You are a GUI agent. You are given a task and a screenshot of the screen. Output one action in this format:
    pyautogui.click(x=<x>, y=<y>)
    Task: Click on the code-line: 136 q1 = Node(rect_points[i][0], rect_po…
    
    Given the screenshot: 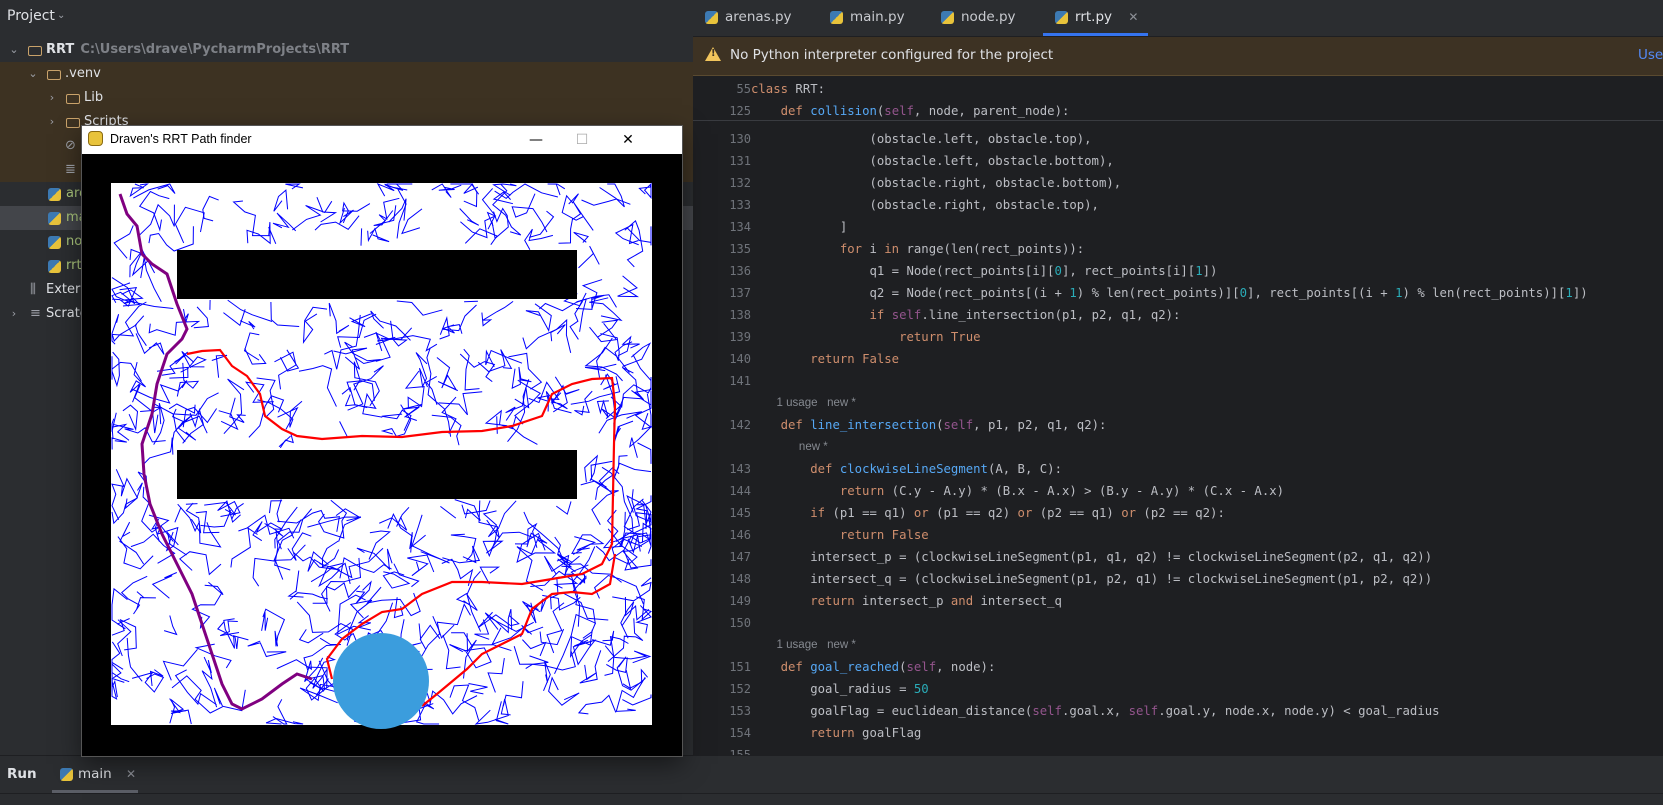 What is the action you would take?
    pyautogui.click(x=1178, y=271)
    